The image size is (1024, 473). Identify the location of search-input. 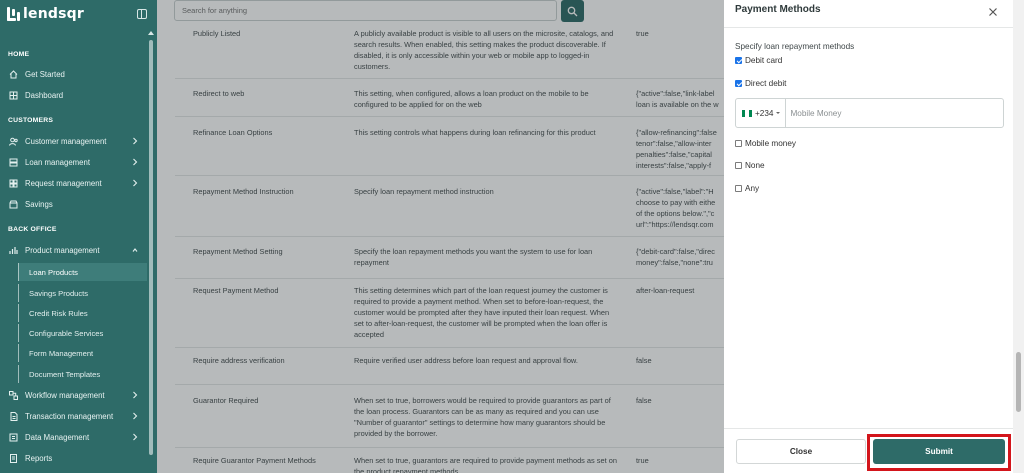
(365, 10).